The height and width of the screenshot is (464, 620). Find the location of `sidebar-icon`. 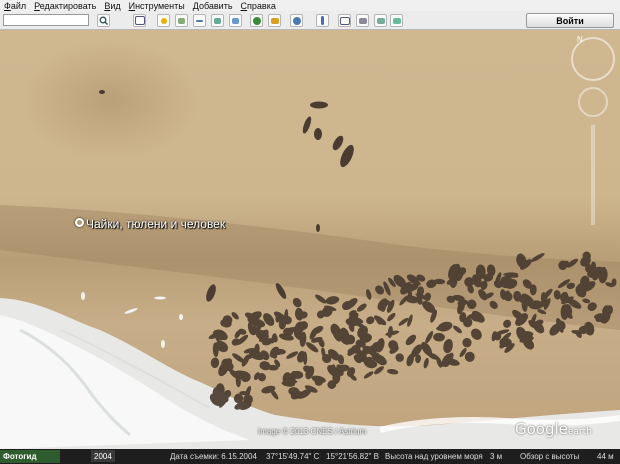

sidebar-icon is located at coordinates (139, 20).